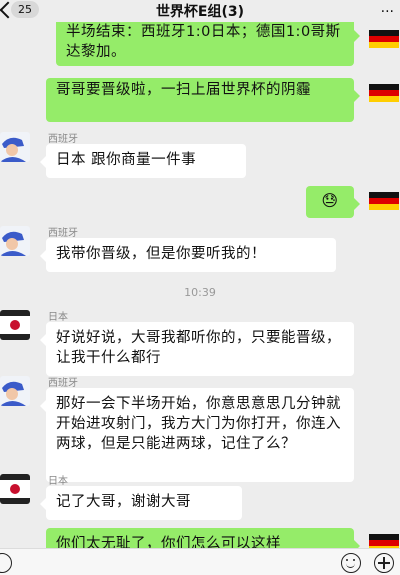 The height and width of the screenshot is (575, 400). What do you see at coordinates (141, 503) in the screenshot?
I see `message-bubble: 记了大哥，谢谢大哥` at bounding box center [141, 503].